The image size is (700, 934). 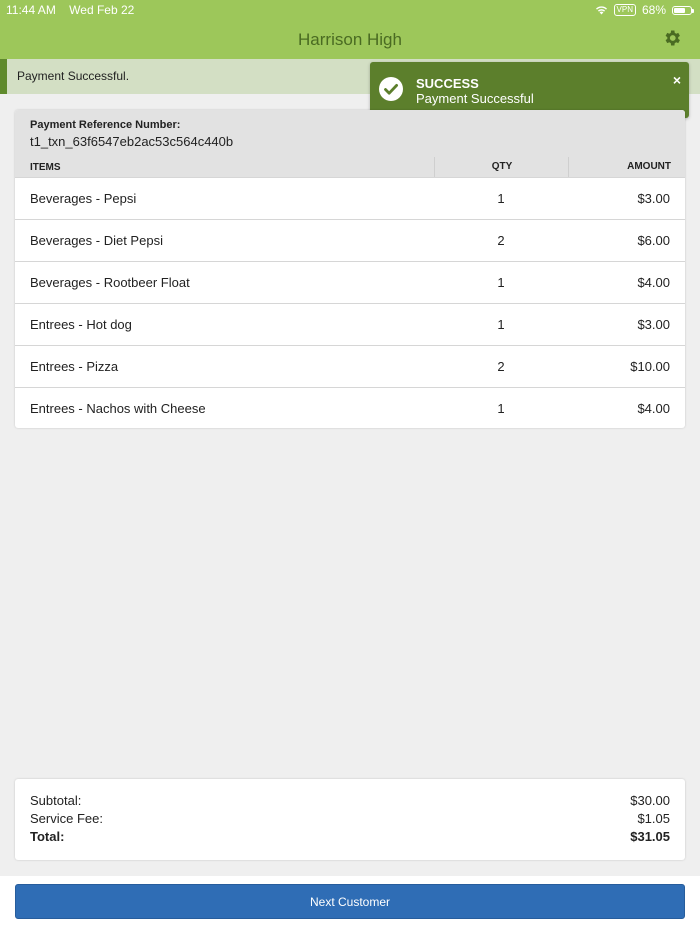 I want to click on table-row: Beverages - Rootbeer Float 1 $4.00, so click(x=350, y=282).